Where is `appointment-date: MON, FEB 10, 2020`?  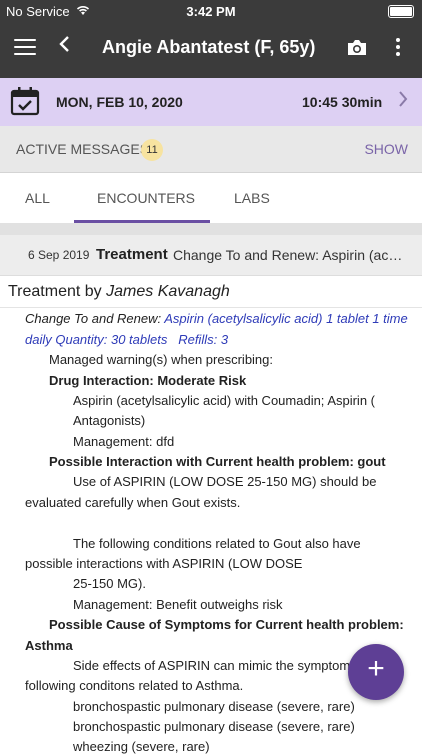 appointment-date: MON, FEB 10, 2020 is located at coordinates (119, 102).